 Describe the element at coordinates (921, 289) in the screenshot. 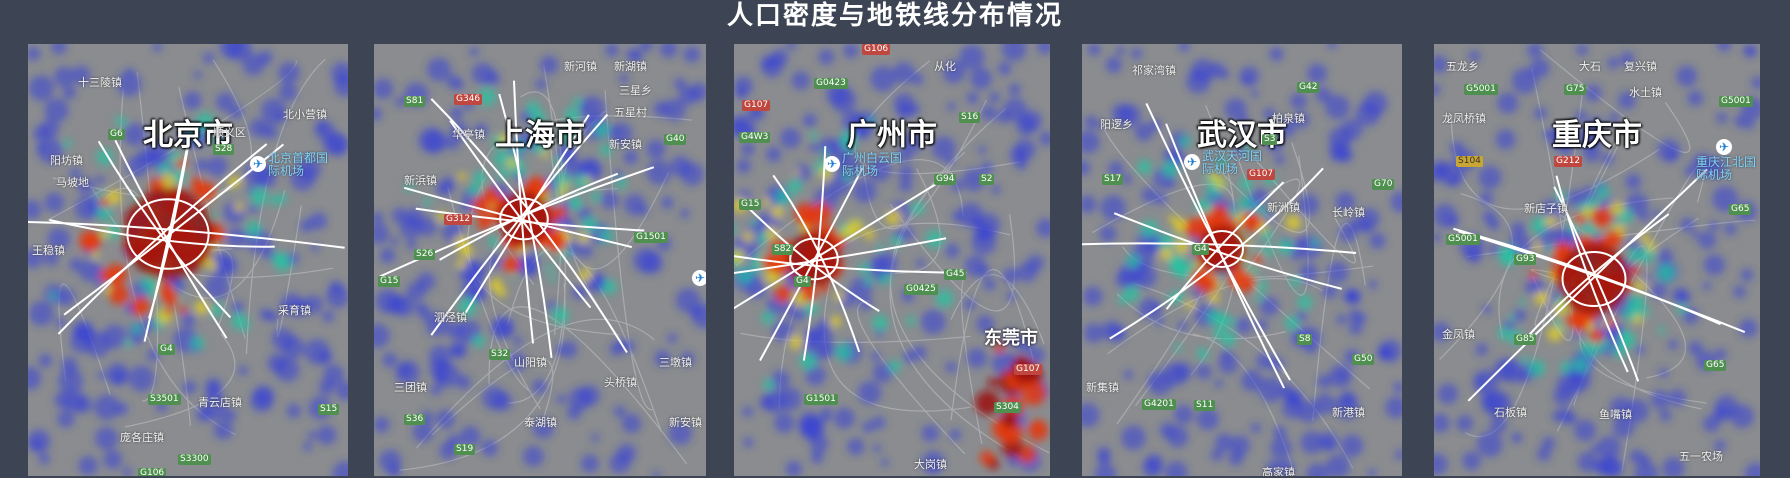

I see `route-shield: G0425` at that location.